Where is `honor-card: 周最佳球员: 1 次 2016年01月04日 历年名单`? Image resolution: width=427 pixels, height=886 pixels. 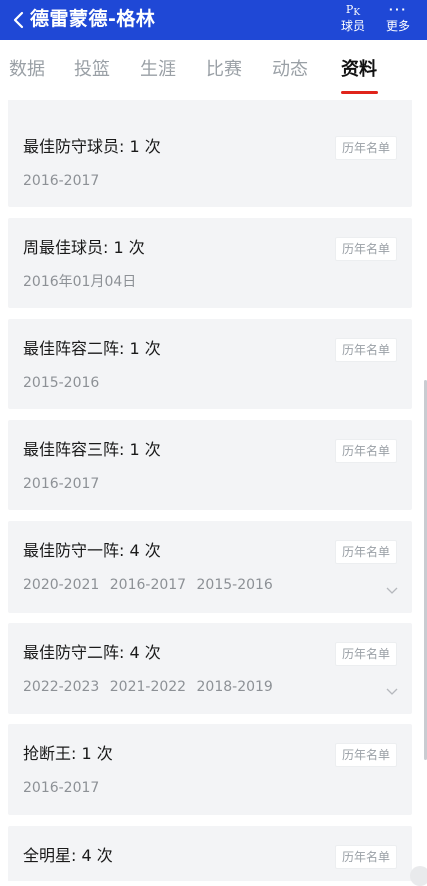
honor-card: 周最佳球员: 1 次 2016年01月04日 历年名单 is located at coordinates (210, 263).